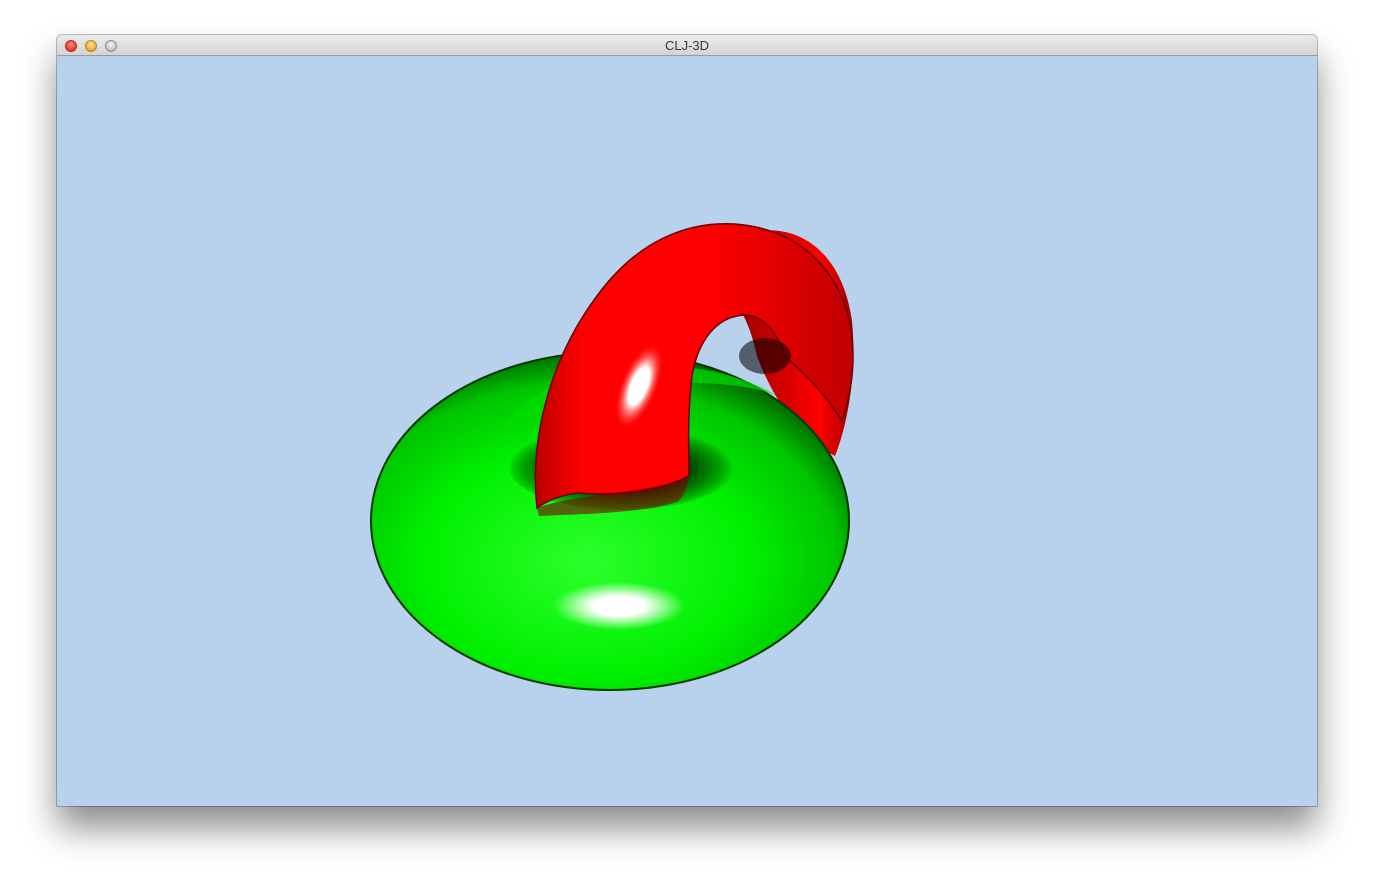 This screenshot has width=1374, height=886. I want to click on title-bar: CLJ-3D, so click(687, 45).